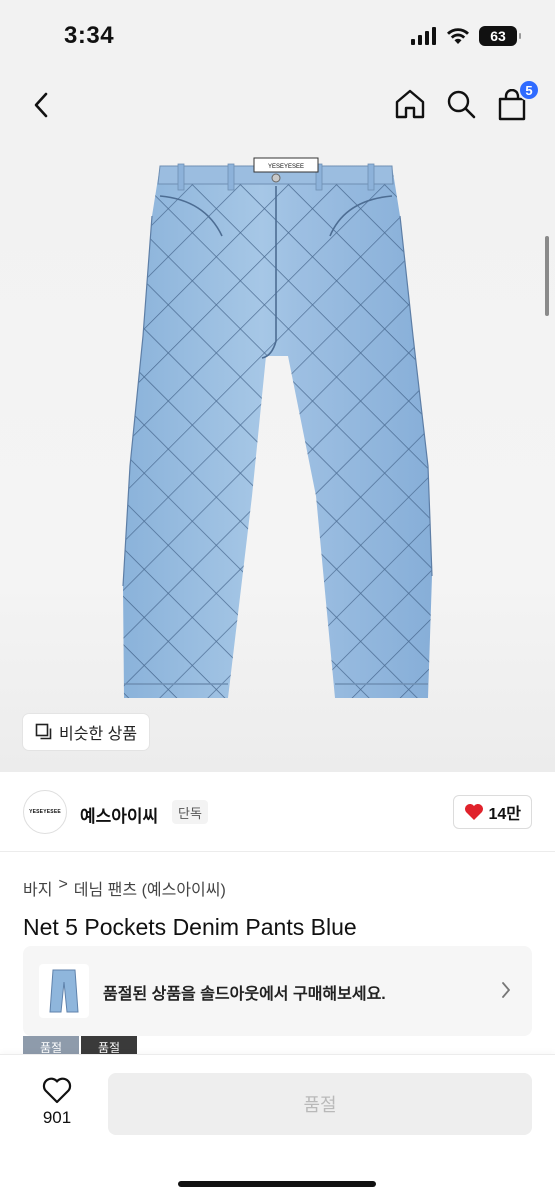 The height and width of the screenshot is (1200, 555). I want to click on product-title: Net 5 Pockets Denim Pants Blue, so click(190, 927).